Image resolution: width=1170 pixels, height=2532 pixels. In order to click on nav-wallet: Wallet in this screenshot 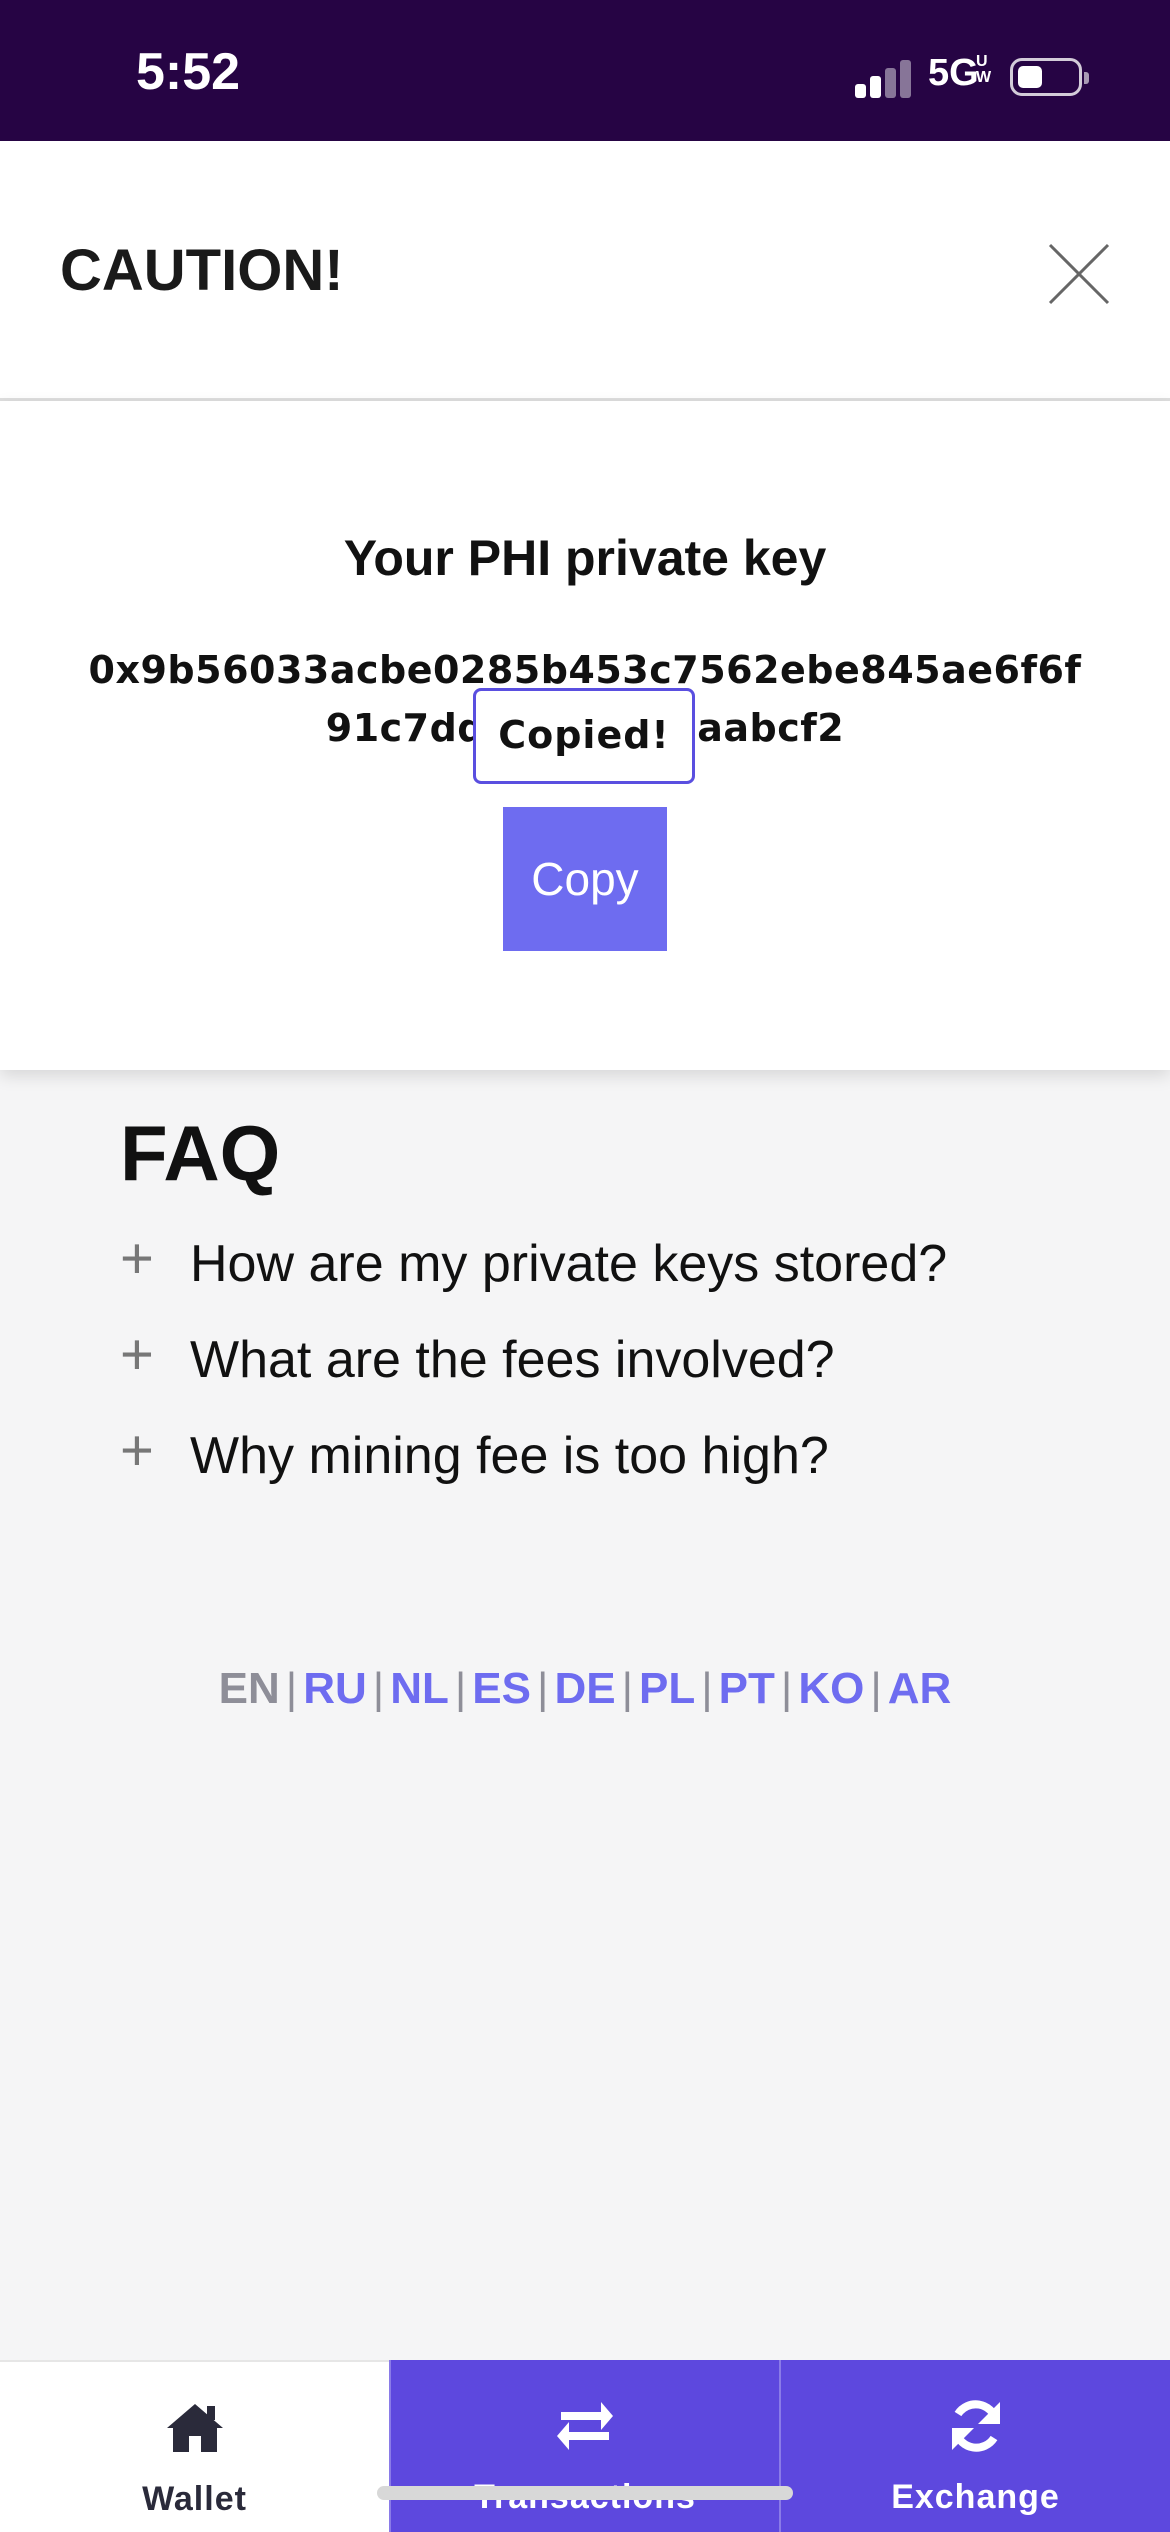, I will do `click(194, 2446)`.